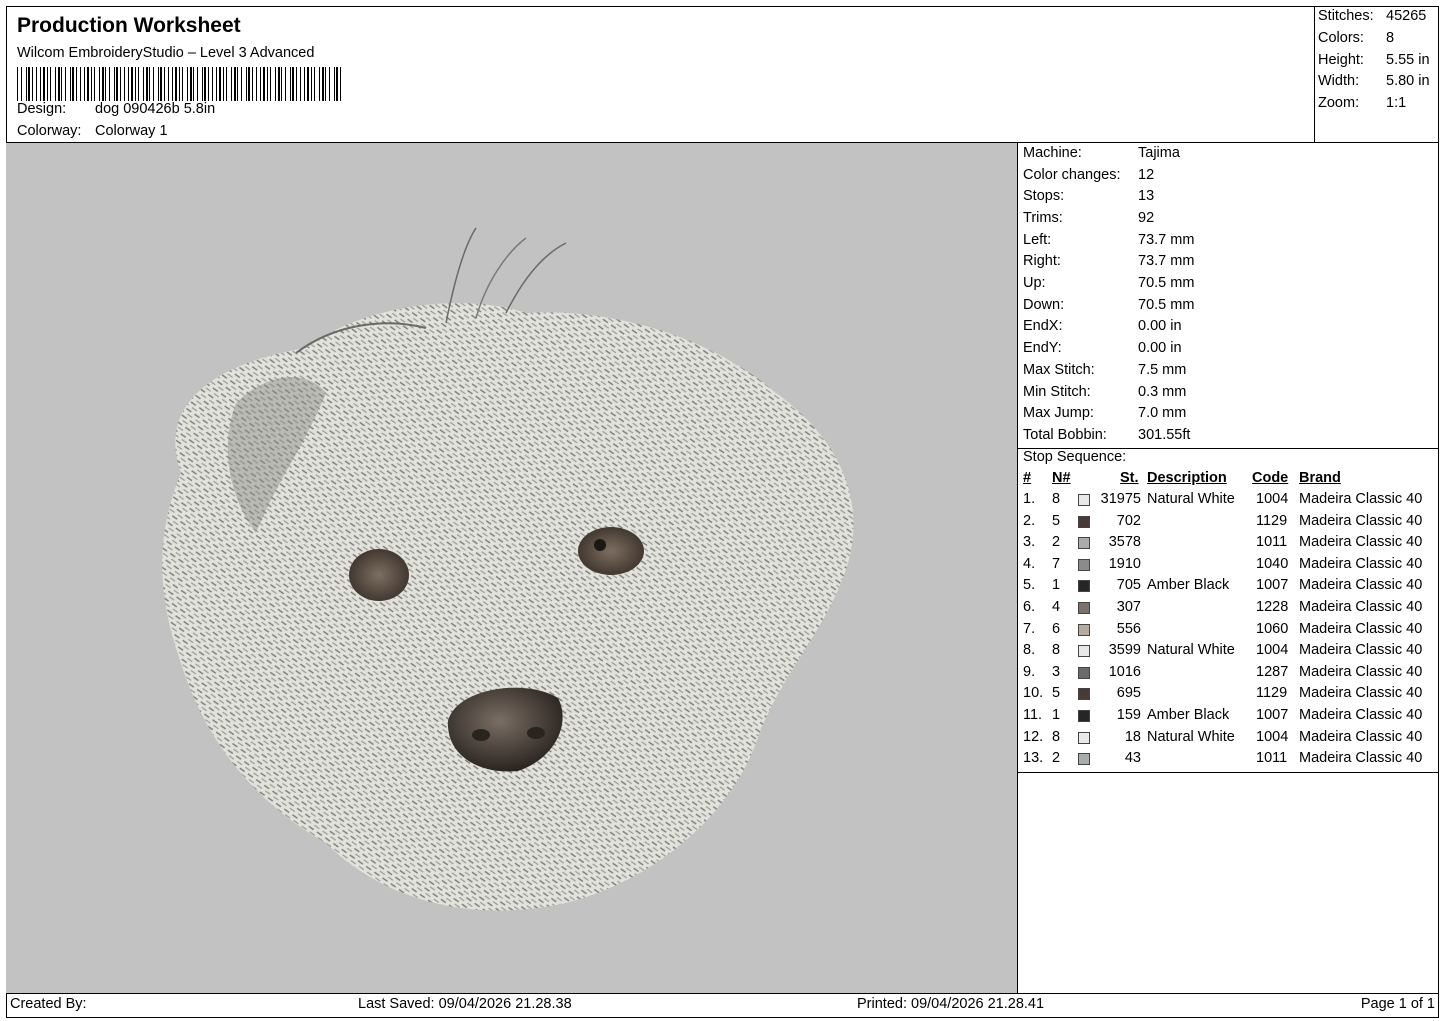 This screenshot has height=1021, width=1445. Describe the element at coordinates (1056, 607) in the screenshot. I see `needle-number: 4` at that location.